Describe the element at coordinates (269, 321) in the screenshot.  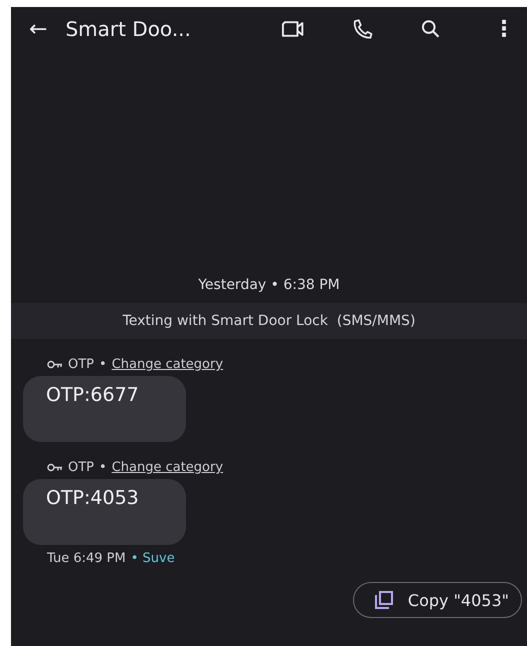
I see `sms-banner: Texting with Smart Door Lock (SMS/MMS)` at that location.